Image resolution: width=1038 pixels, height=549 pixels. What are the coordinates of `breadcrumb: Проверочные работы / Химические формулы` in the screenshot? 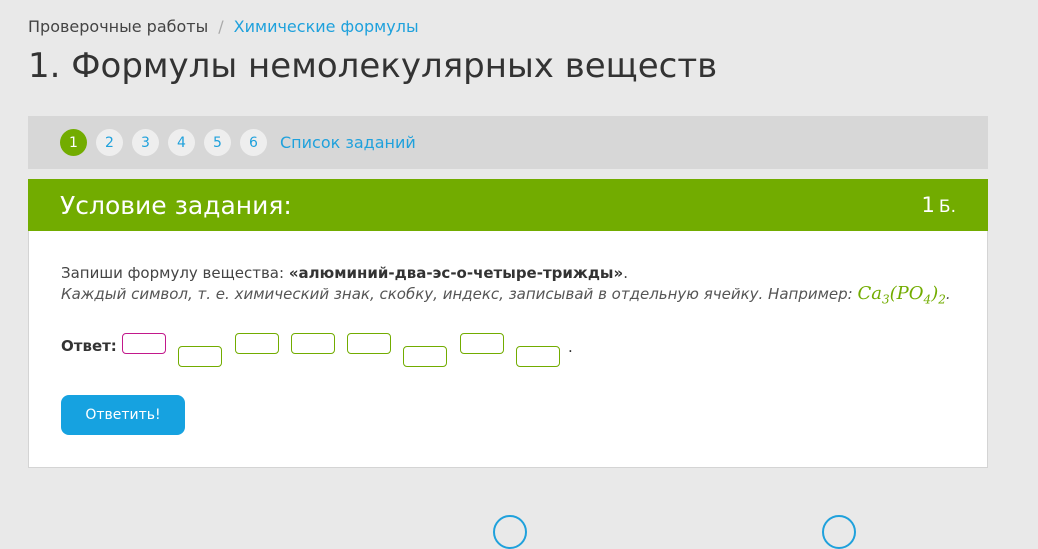 It's located at (223, 27).